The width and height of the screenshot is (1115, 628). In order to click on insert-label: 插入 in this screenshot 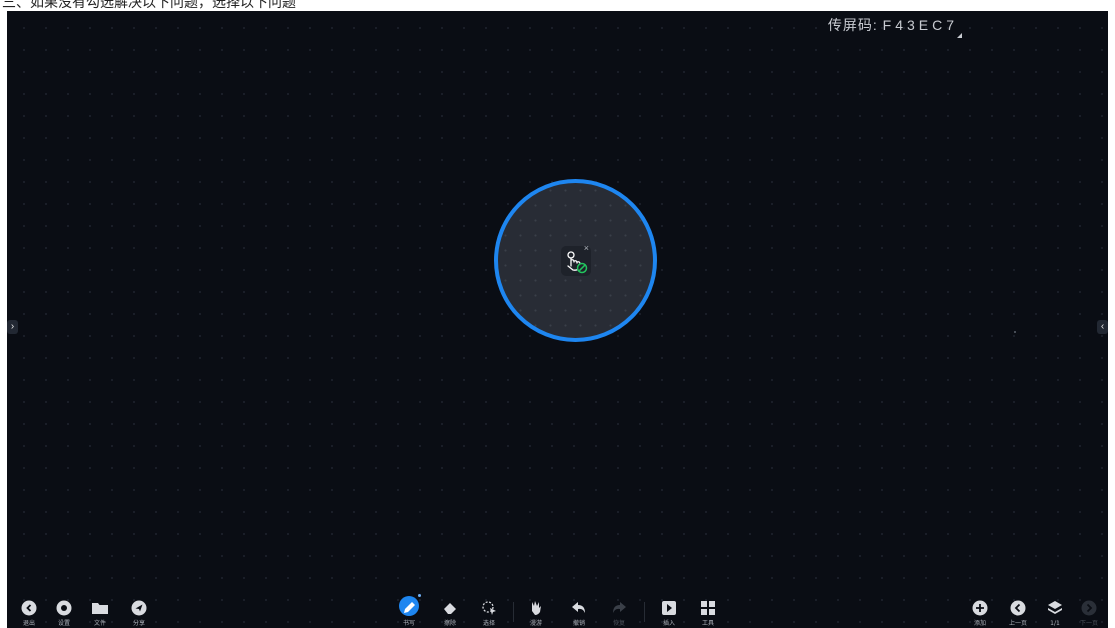, I will do `click(668, 623)`.